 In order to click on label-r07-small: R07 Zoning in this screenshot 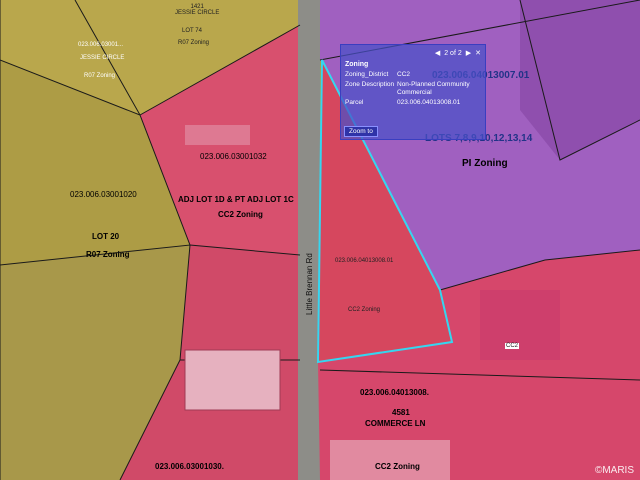, I will do `click(100, 76)`.